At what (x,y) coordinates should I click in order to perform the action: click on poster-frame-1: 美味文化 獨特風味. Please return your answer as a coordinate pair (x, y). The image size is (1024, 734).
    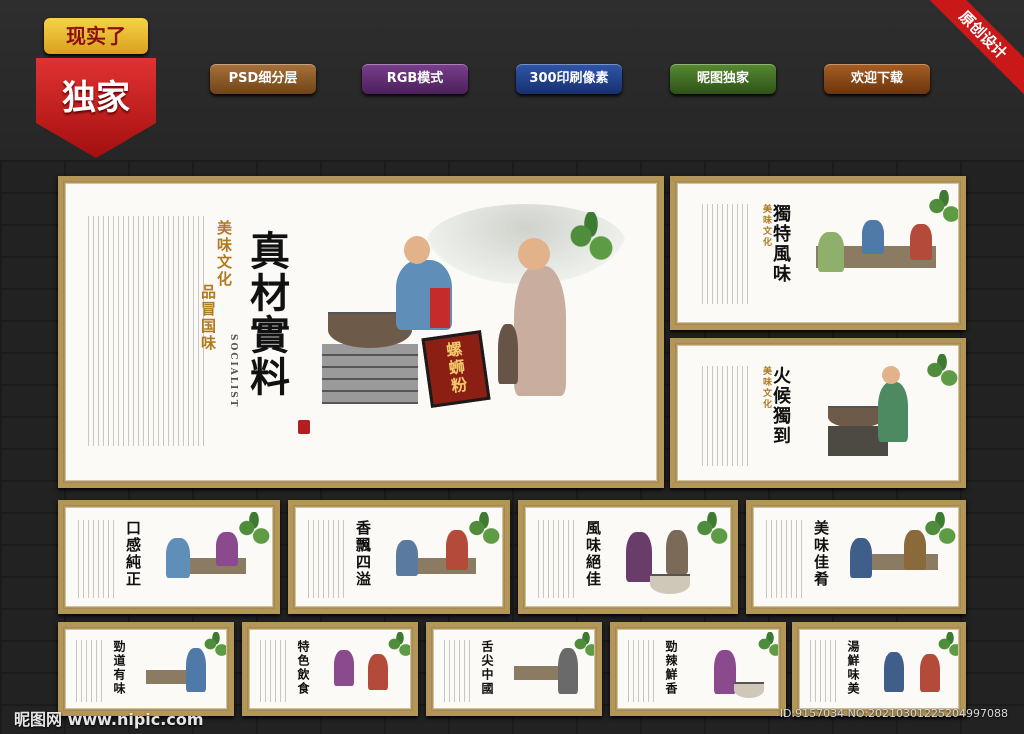
    Looking at the image, I should click on (818, 253).